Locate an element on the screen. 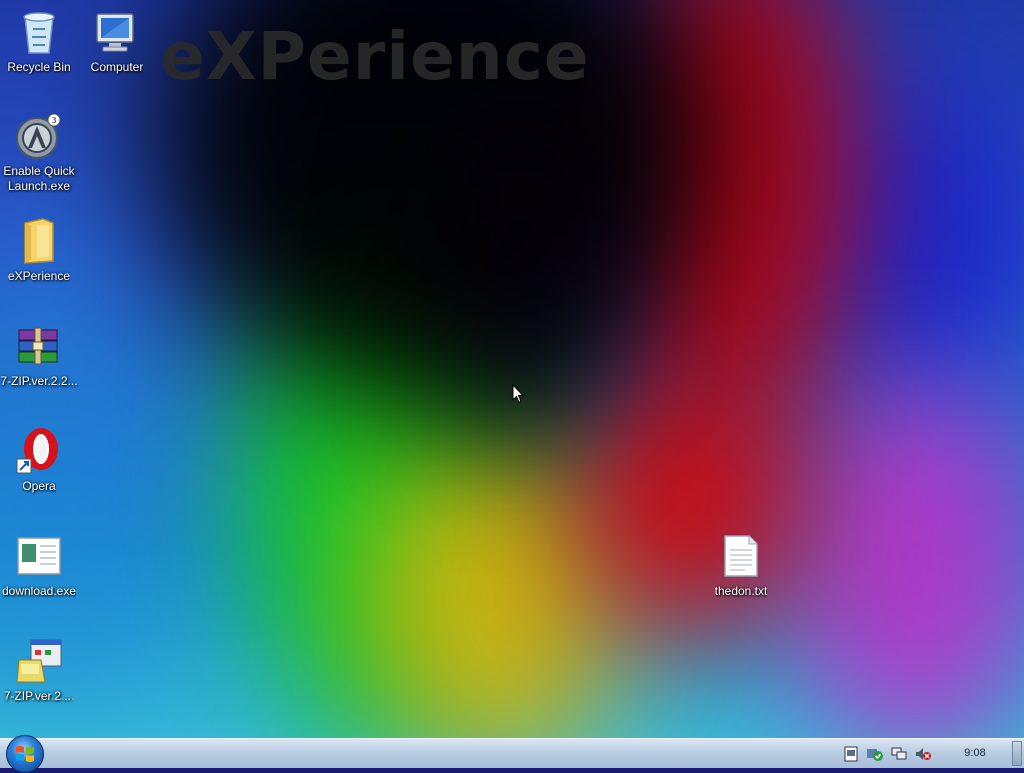 The image size is (1024, 773). network-drive-icon is located at coordinates (851, 754).